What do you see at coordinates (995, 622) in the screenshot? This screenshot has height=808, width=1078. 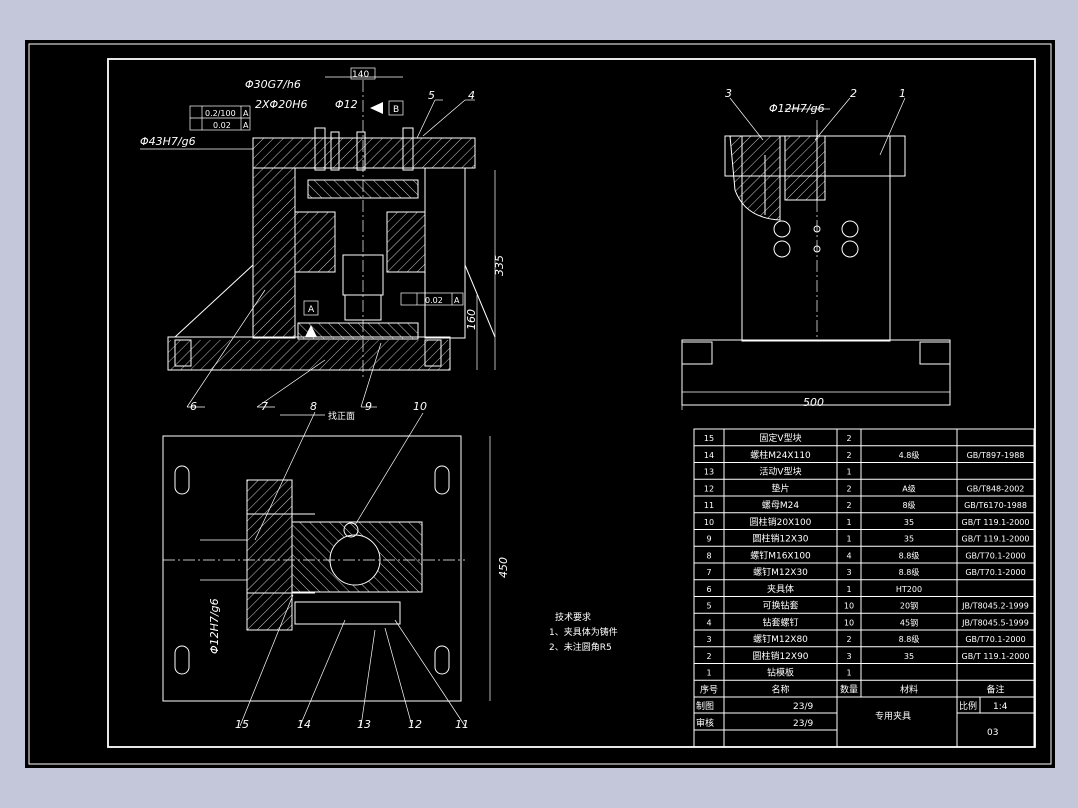 I see `bom-cell-std: JB/T8045.5-1999` at bounding box center [995, 622].